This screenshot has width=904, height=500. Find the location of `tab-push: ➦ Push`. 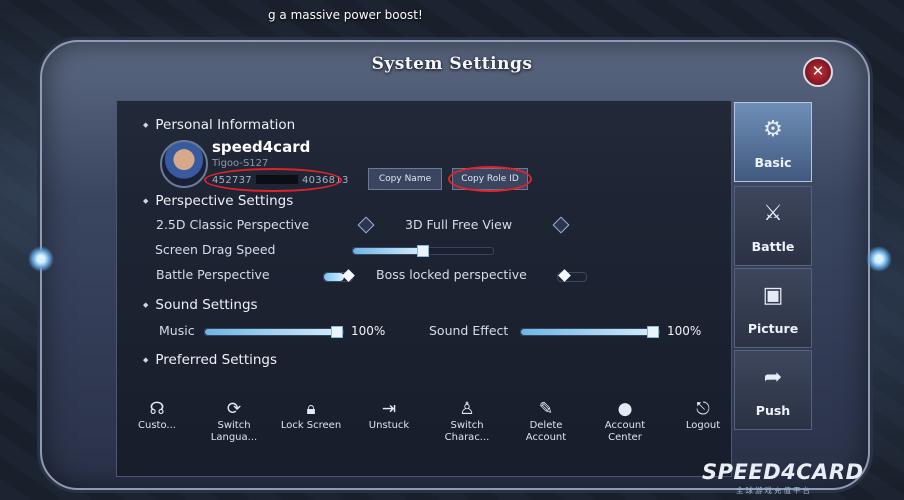

tab-push: ➦ Push is located at coordinates (773, 390).